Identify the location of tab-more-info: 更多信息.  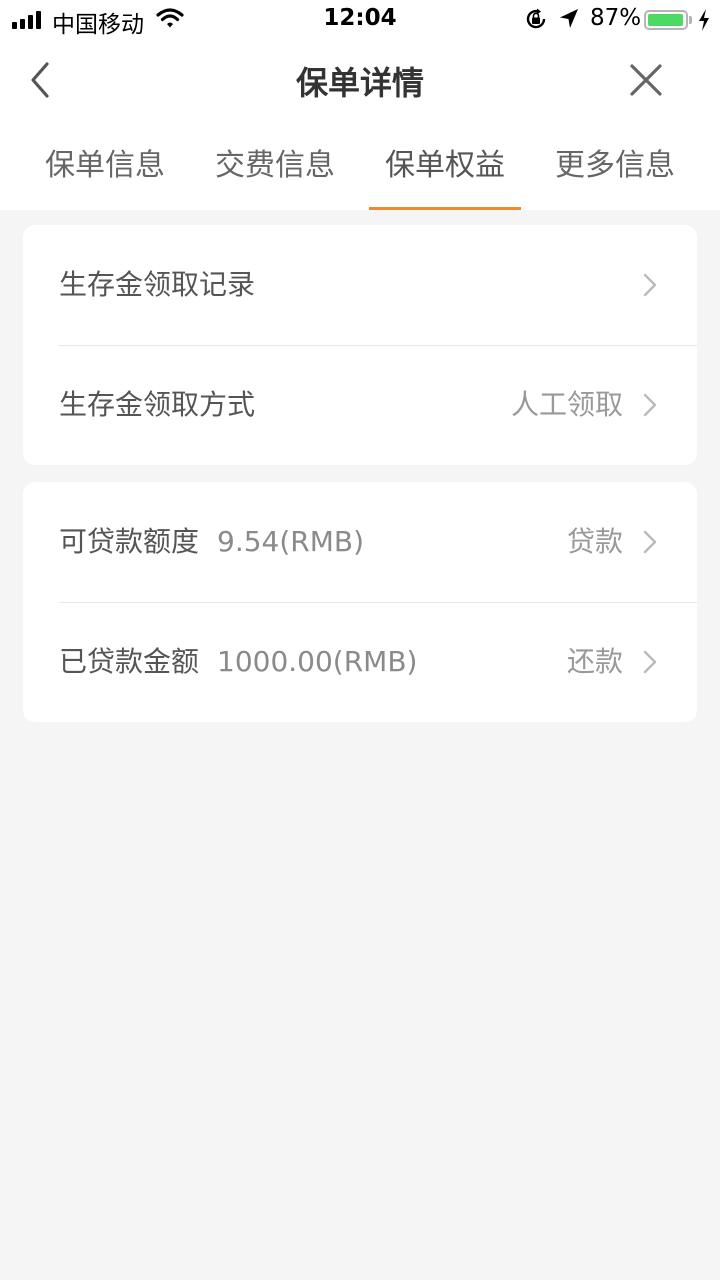
(615, 169).